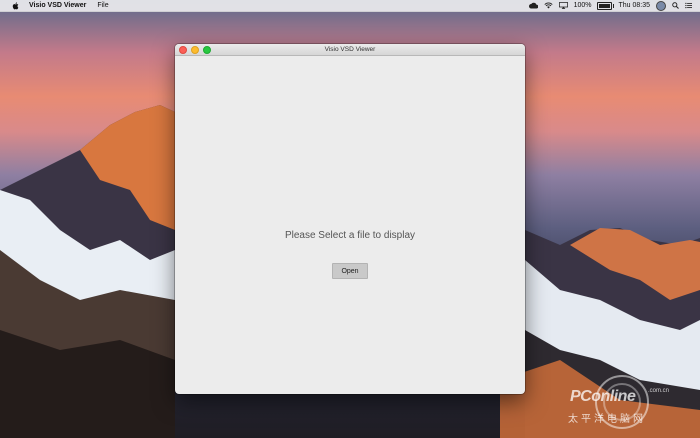  What do you see at coordinates (533, 5) in the screenshot?
I see `cloud-icon` at bounding box center [533, 5].